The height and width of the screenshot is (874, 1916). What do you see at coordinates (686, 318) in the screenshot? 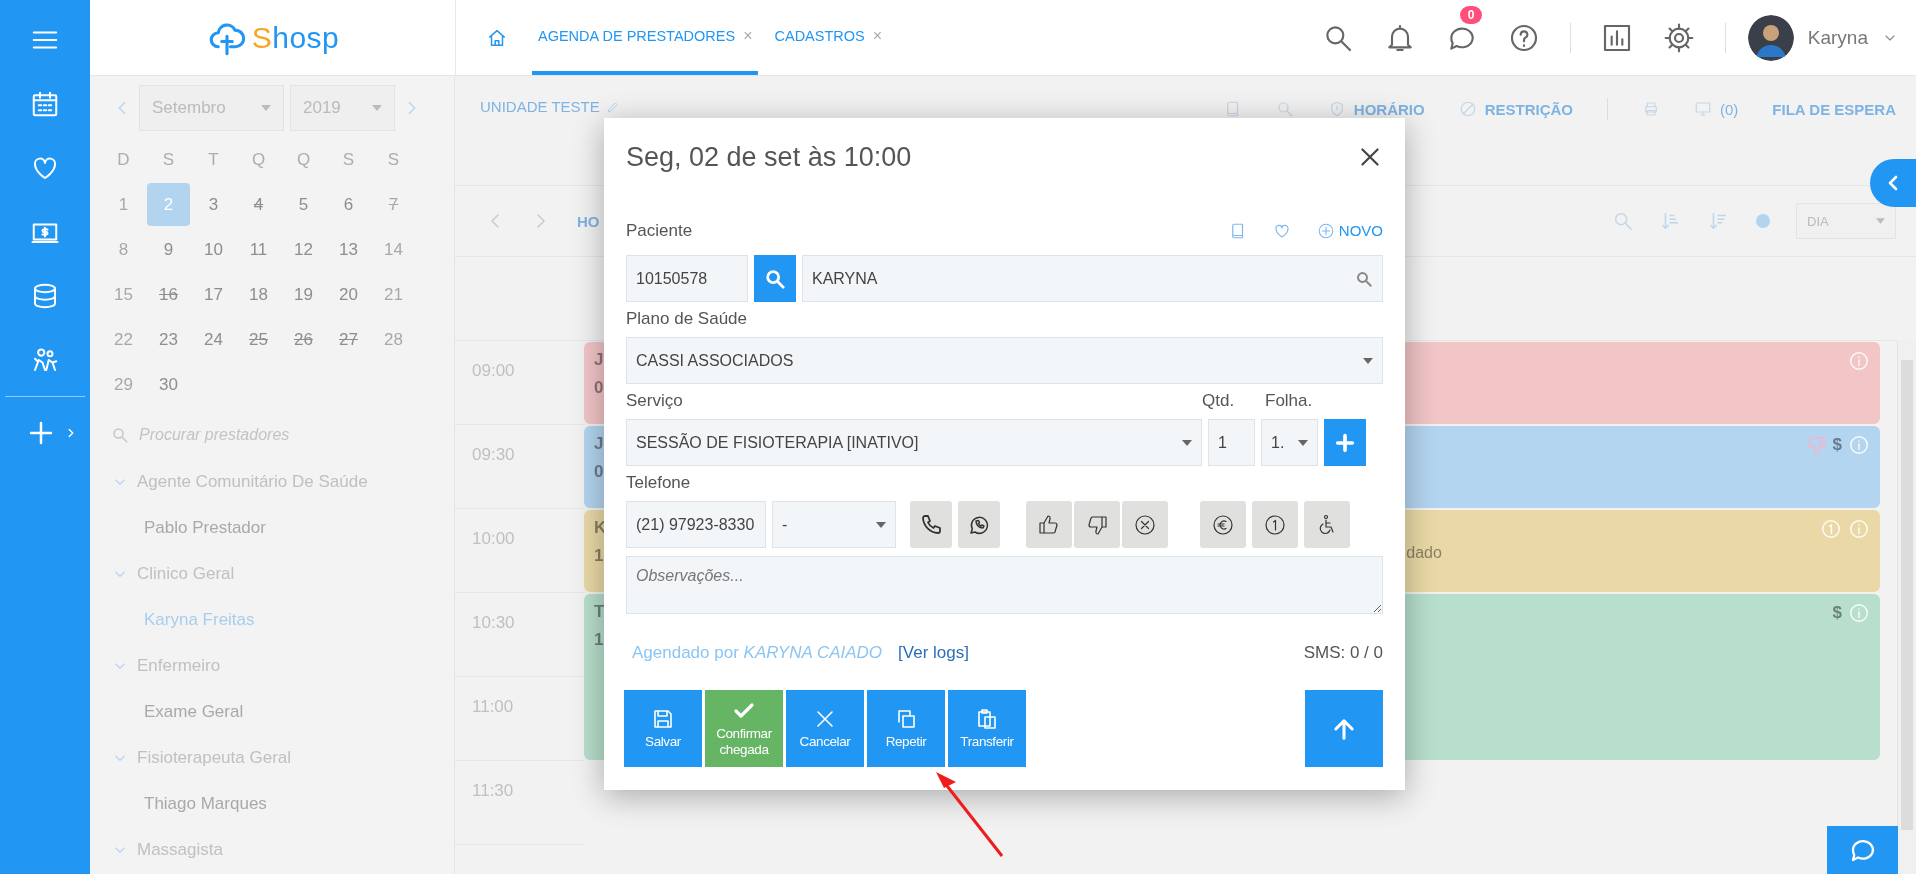
I see `field-label: Plano de Saúde` at bounding box center [686, 318].